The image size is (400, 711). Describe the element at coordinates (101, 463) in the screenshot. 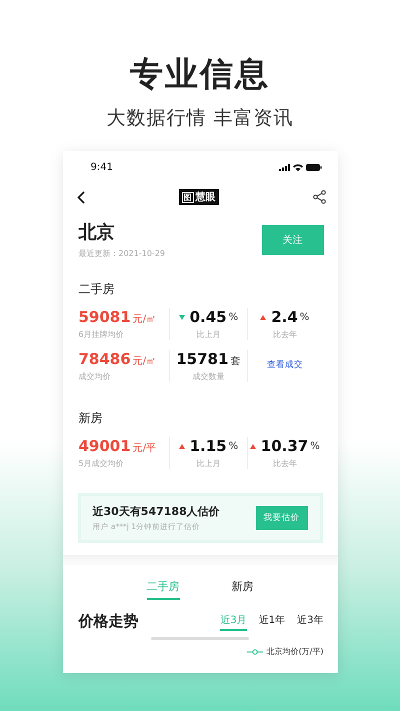

I see `metric-label: 5月成交均价` at that location.